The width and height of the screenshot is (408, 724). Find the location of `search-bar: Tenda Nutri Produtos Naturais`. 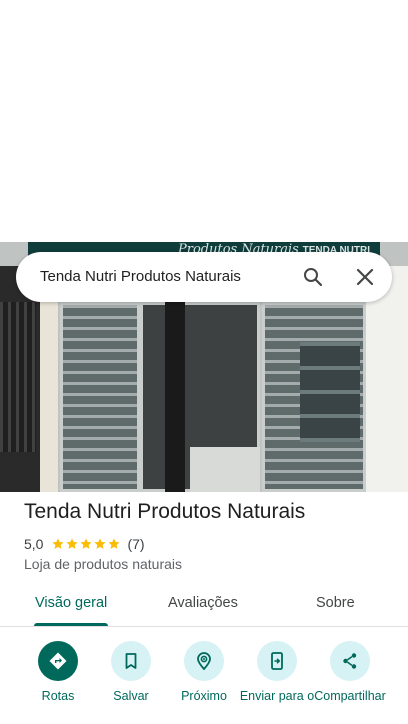

search-bar: Tenda Nutri Produtos Naturais is located at coordinates (204, 277).